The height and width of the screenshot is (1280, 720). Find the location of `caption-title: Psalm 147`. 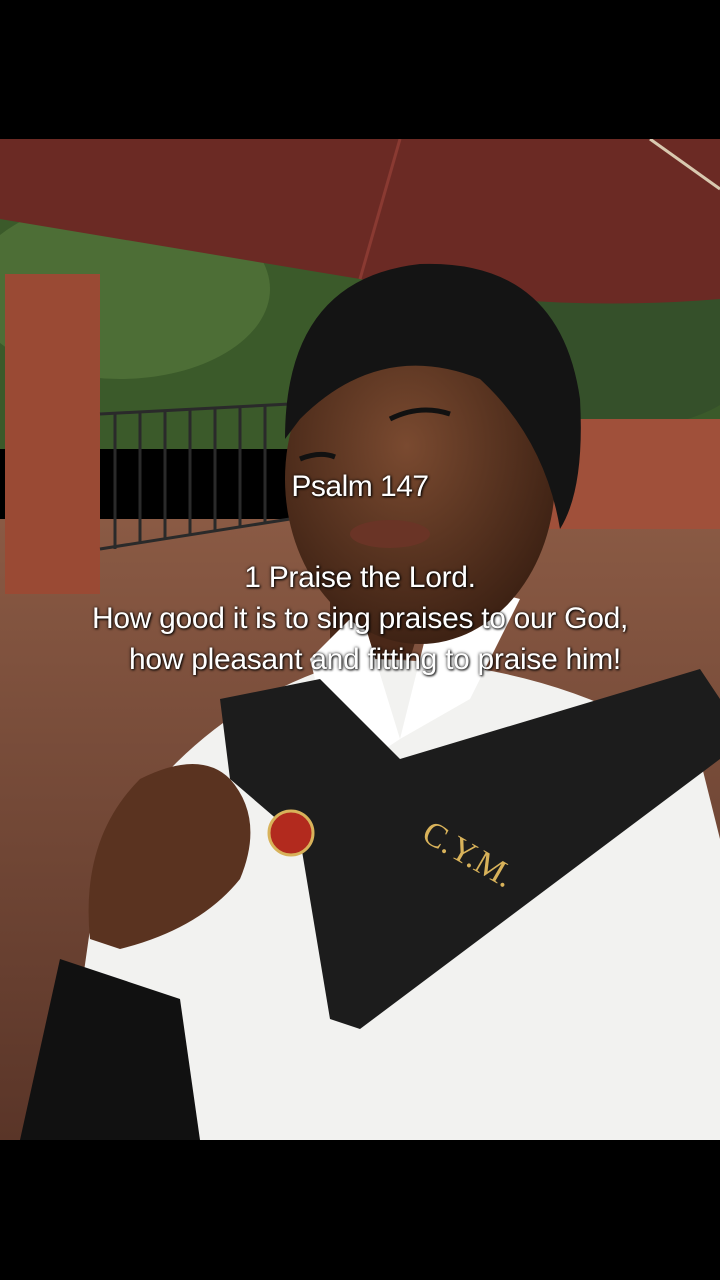

caption-title: Psalm 147 is located at coordinates (360, 486).